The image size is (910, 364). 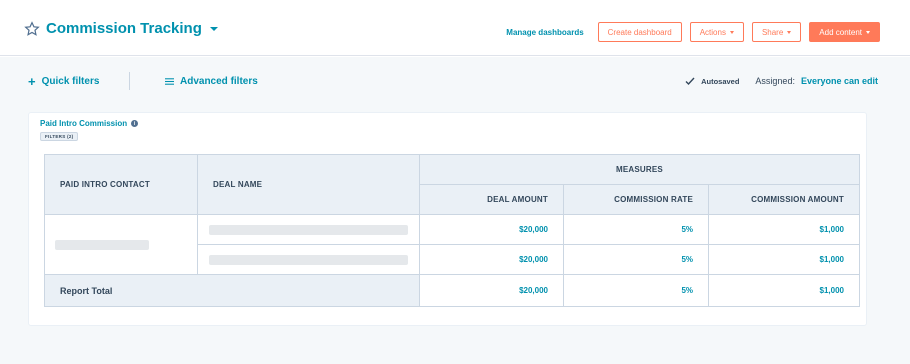 I want to click on info-icon: i, so click(x=135, y=123).